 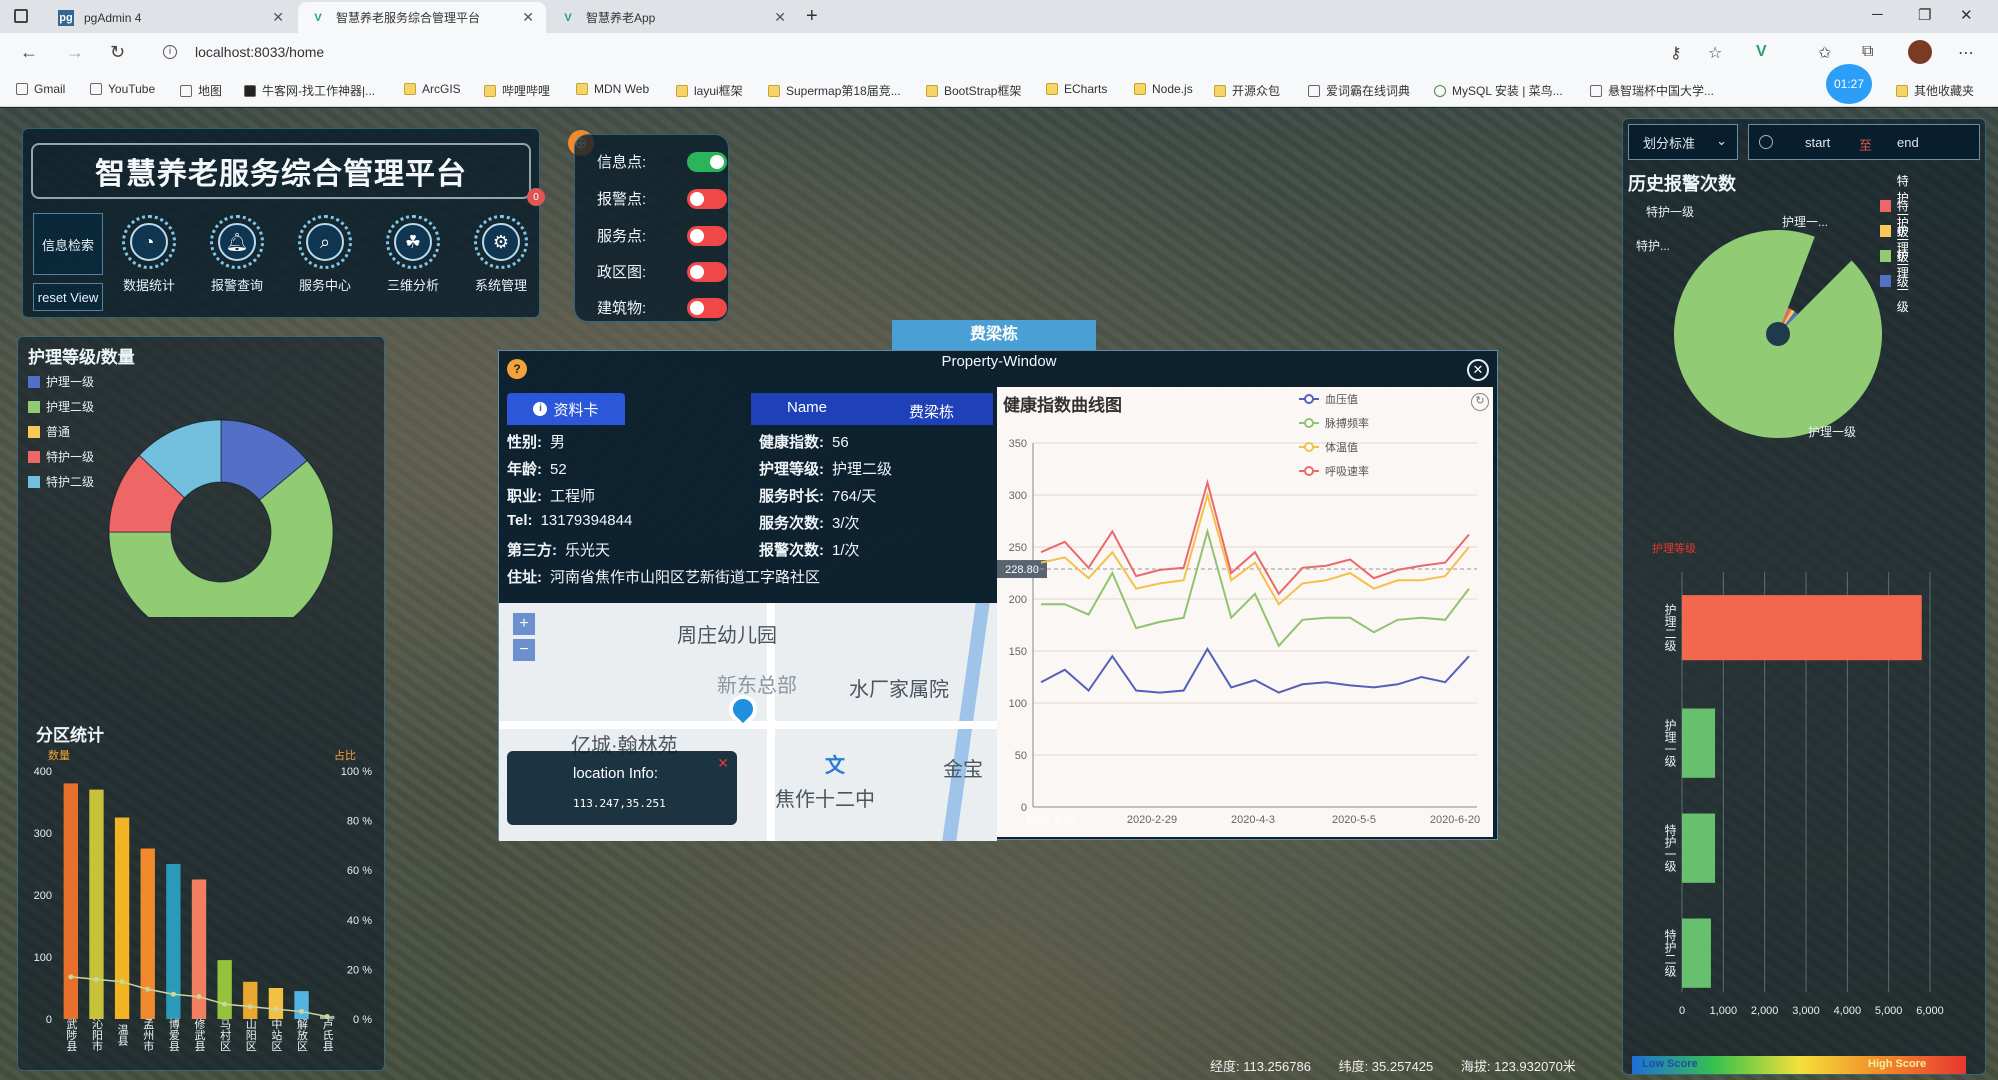 What do you see at coordinates (281, 171) in the screenshot?
I see `page-title: 智慧养老服务综合管理平台` at bounding box center [281, 171].